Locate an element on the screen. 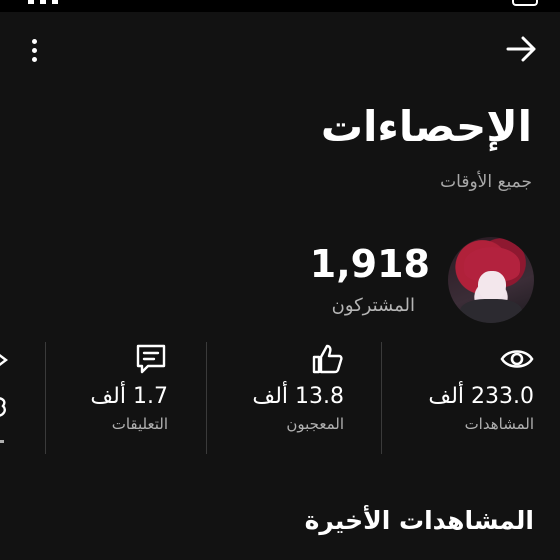  stat-comments-label: التعليقات is located at coordinates (139, 424).